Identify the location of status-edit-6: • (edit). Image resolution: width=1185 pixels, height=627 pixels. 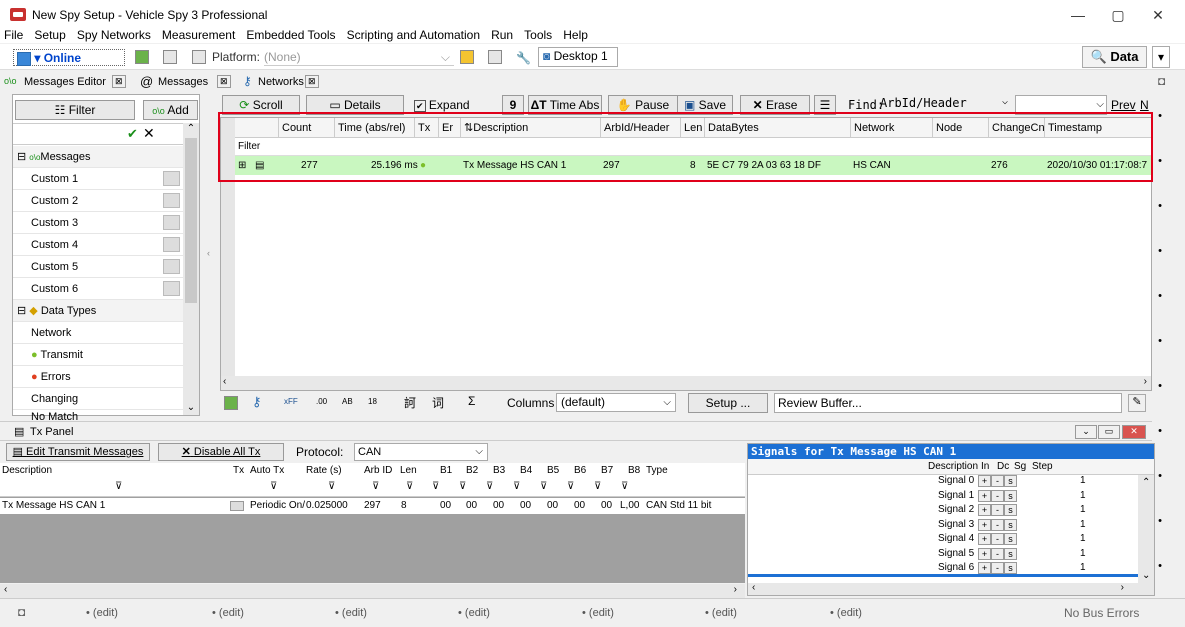
(721, 613).